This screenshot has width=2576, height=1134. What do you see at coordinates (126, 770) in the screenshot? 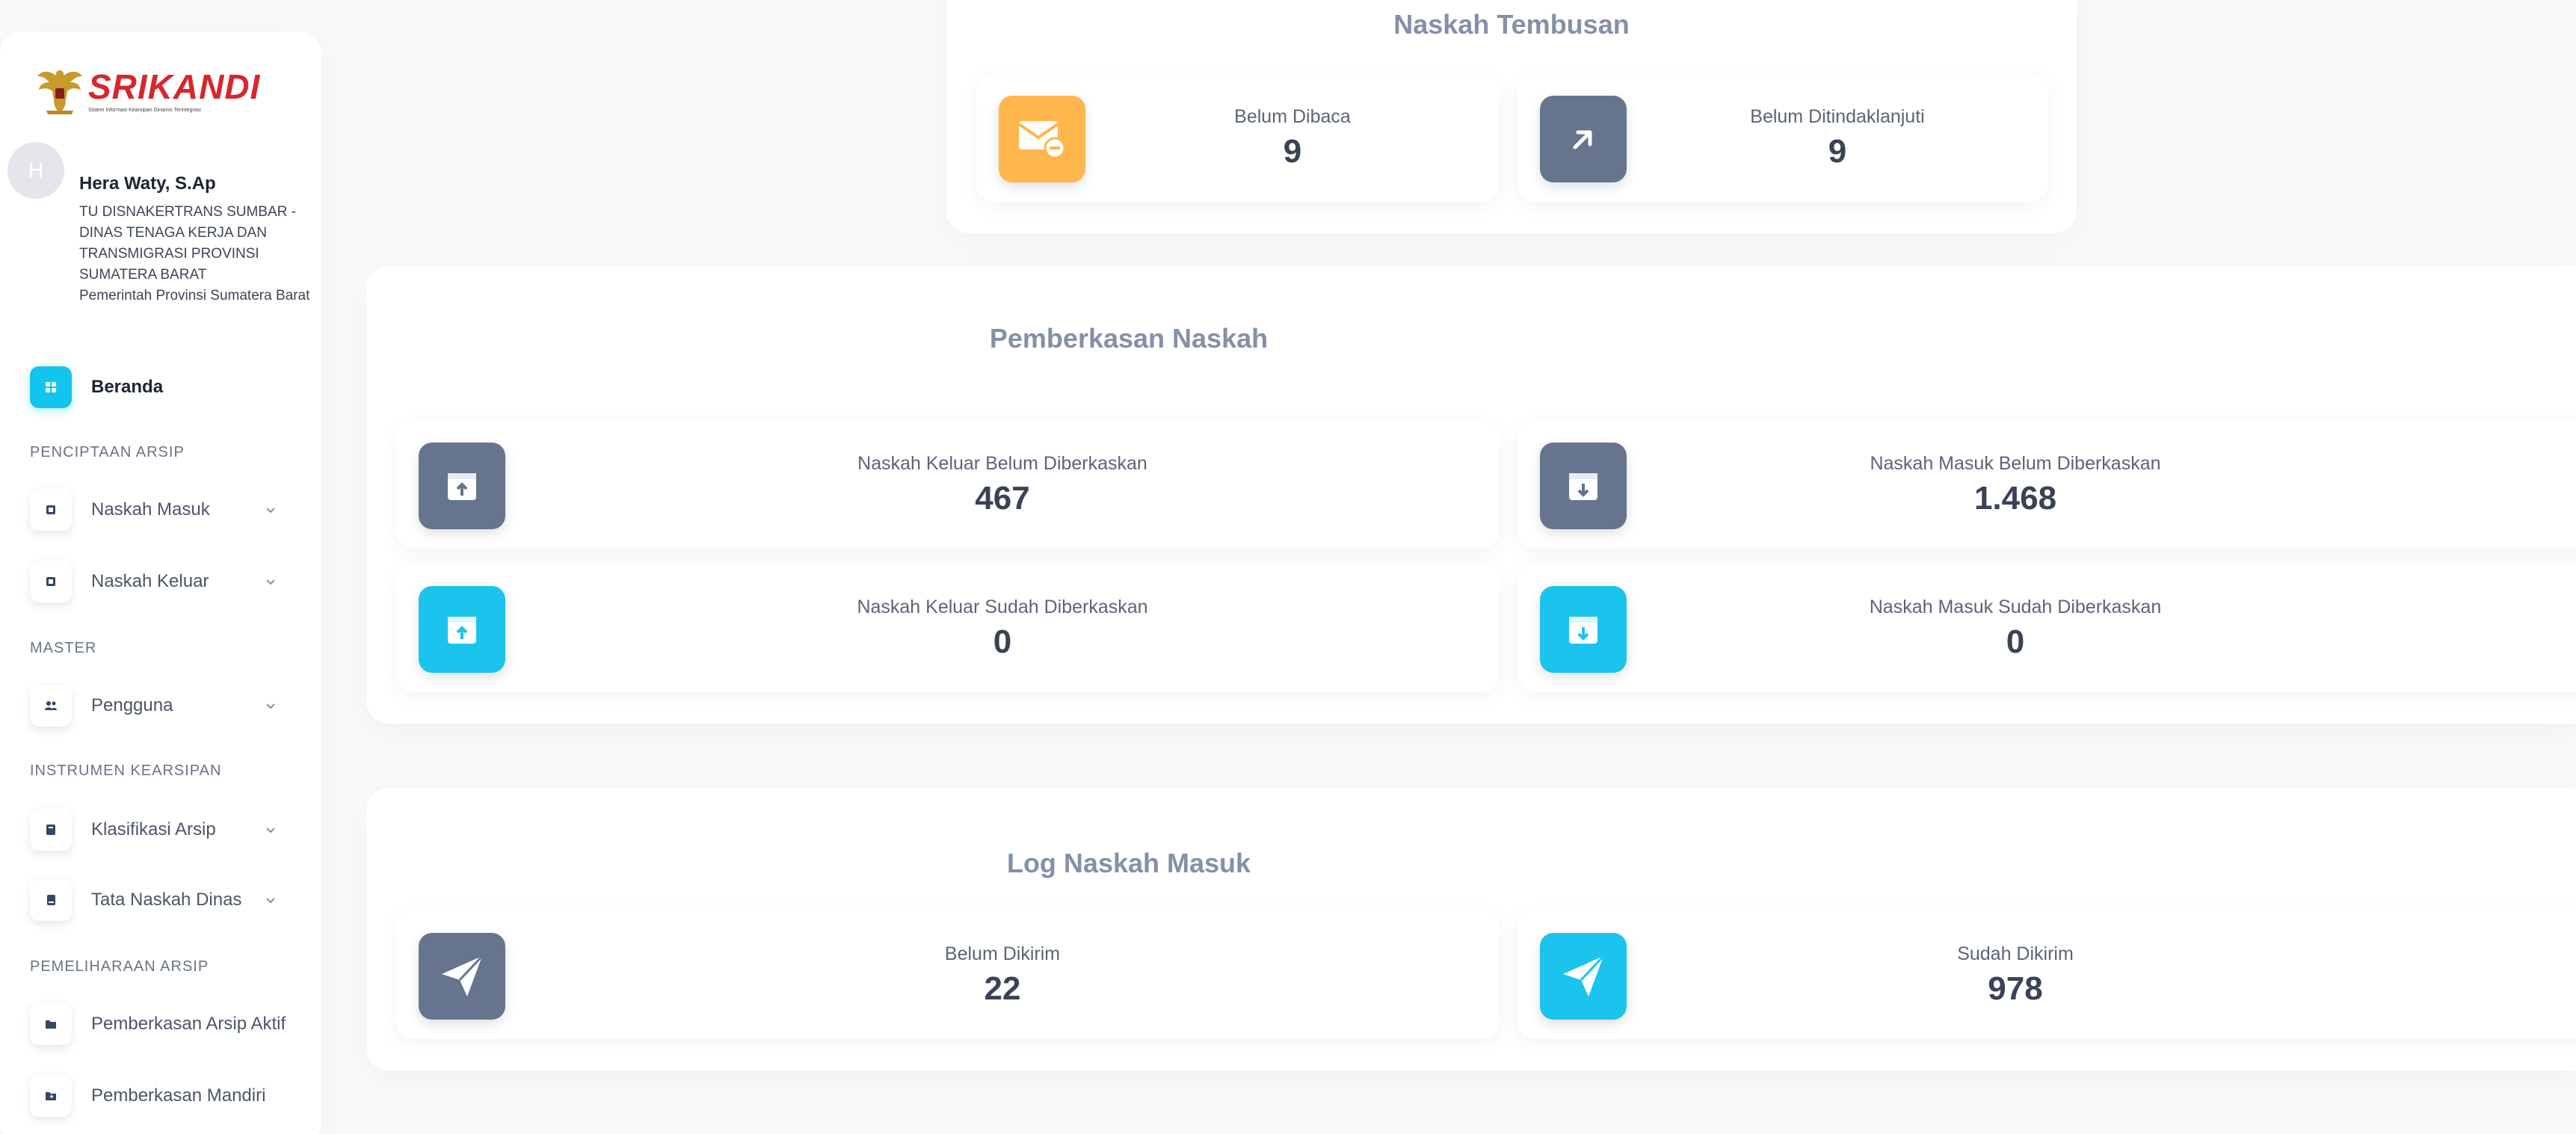
I see `section-instrumen-kearsipan: INSTRUMEN KEARSIPAN` at bounding box center [126, 770].